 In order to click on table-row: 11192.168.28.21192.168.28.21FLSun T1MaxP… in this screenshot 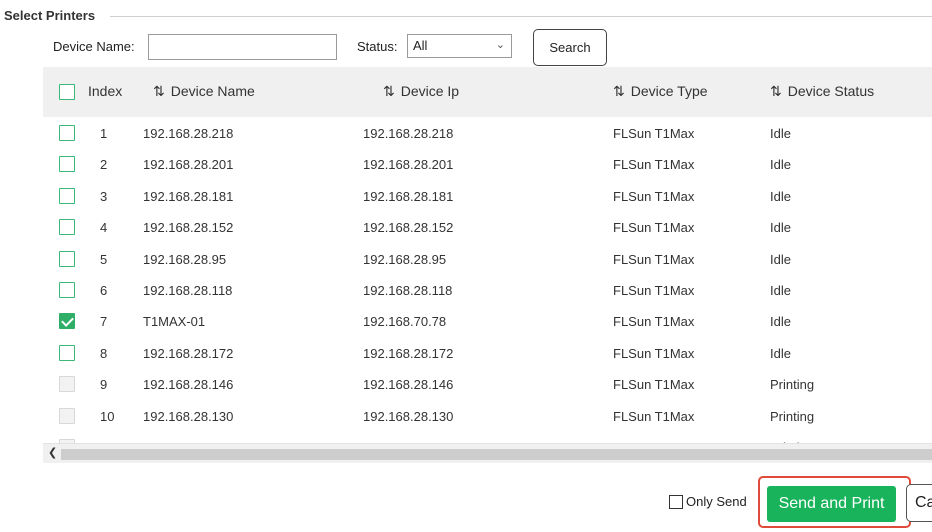, I will do `click(487, 437)`.